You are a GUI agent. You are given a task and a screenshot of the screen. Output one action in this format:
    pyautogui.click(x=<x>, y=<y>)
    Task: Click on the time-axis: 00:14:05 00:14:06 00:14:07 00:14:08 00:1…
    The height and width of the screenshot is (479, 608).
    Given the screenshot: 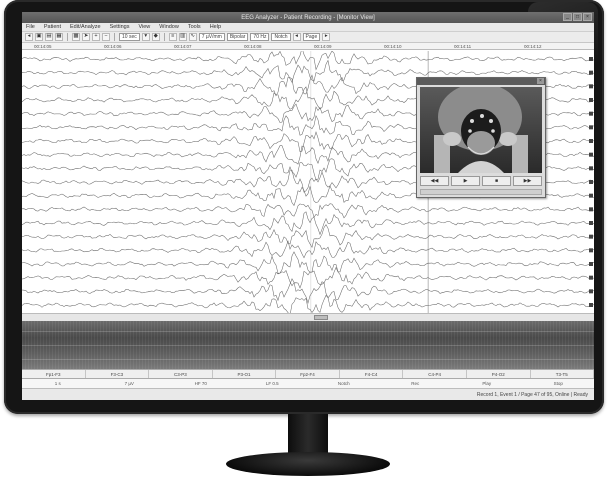 What is the action you would take?
    pyautogui.click(x=308, y=46)
    